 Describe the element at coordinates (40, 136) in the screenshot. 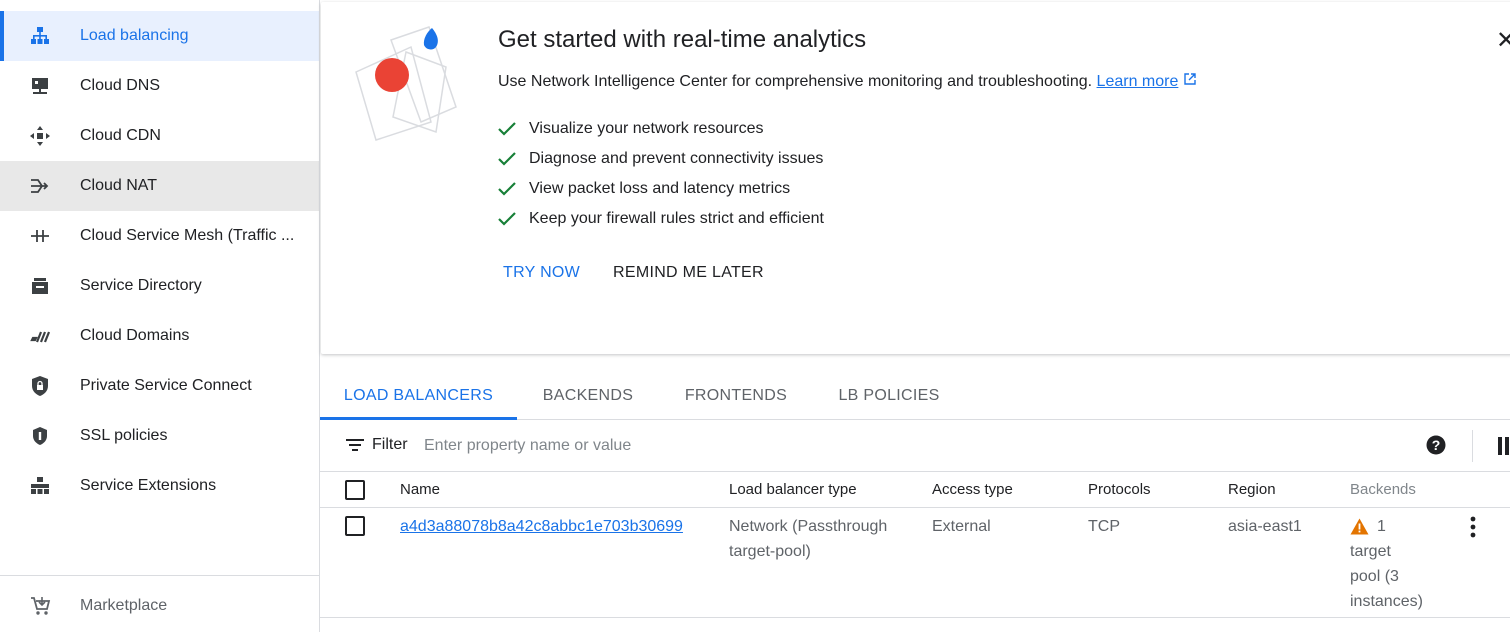

I see `cloud-cdn-icon` at that location.